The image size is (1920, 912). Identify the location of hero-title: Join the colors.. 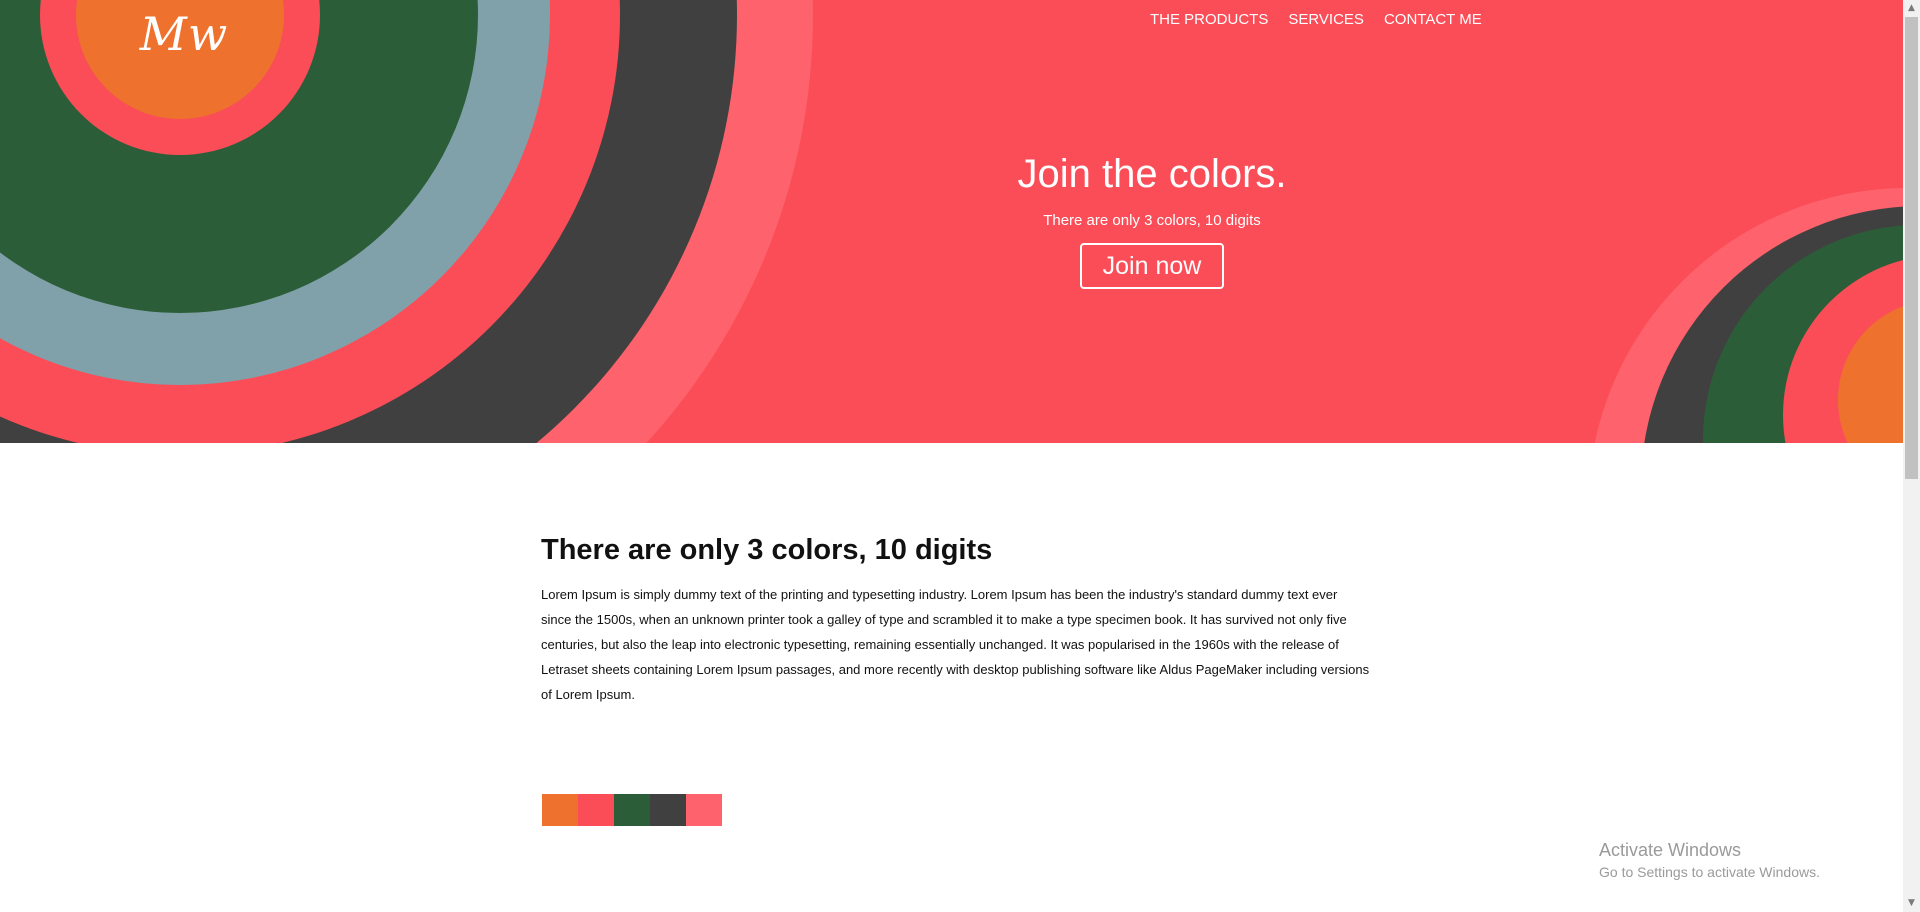
(1152, 174).